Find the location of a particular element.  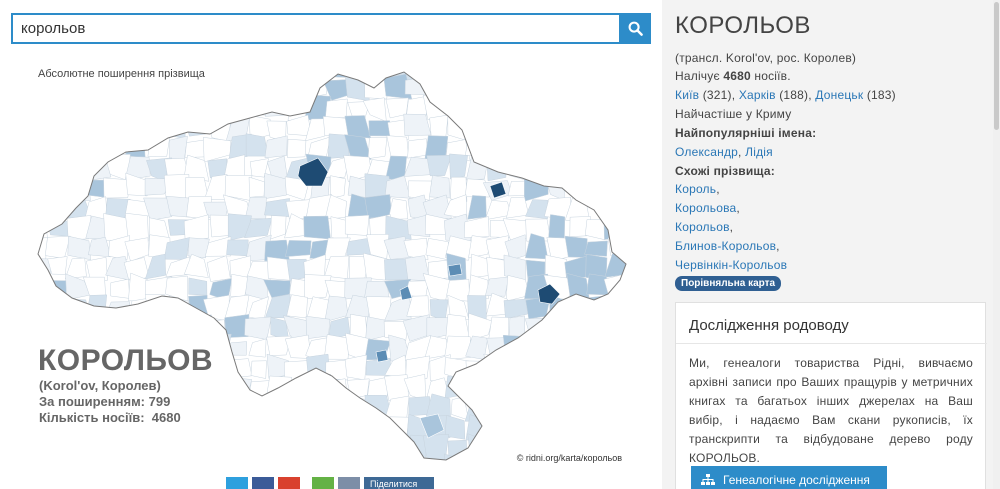

similar-surname-link: Корольов is located at coordinates (702, 227).